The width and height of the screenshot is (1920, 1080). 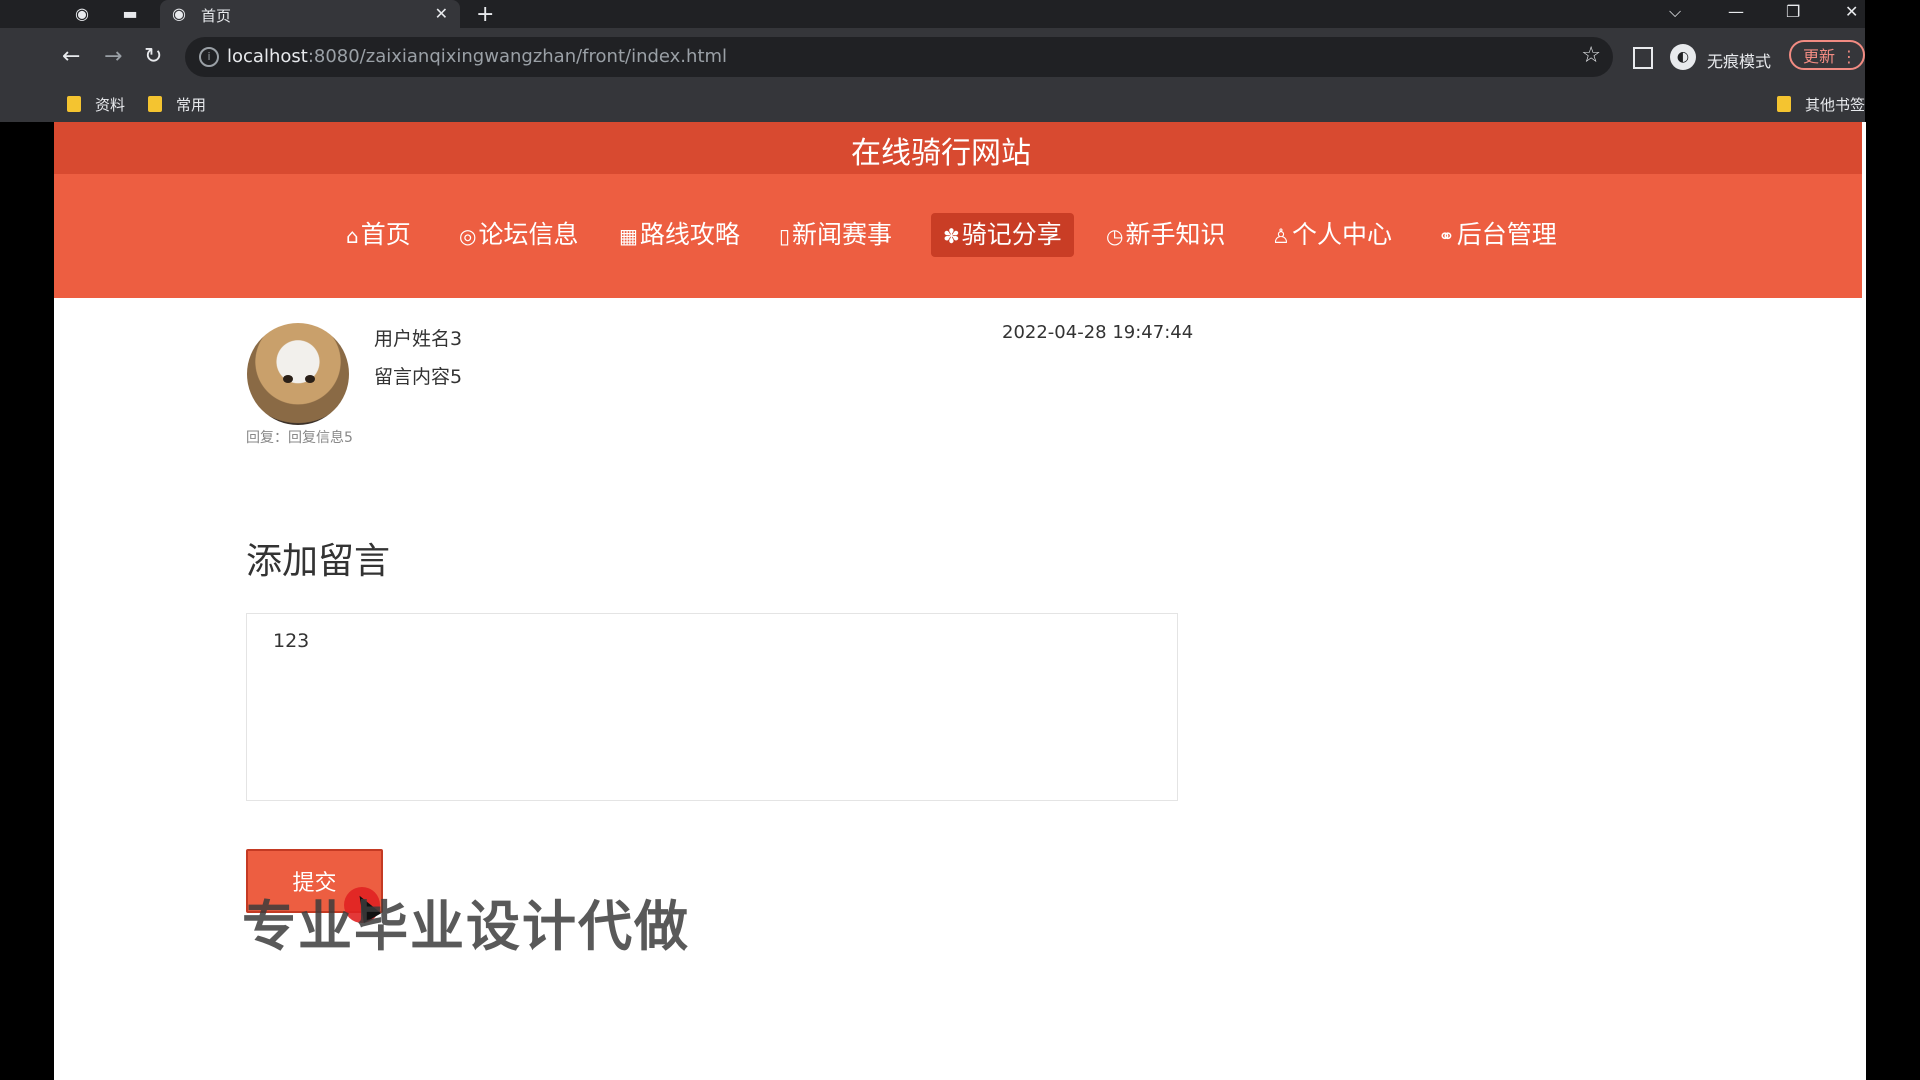 I want to click on update-button: 更新 ⋮, so click(x=1827, y=55).